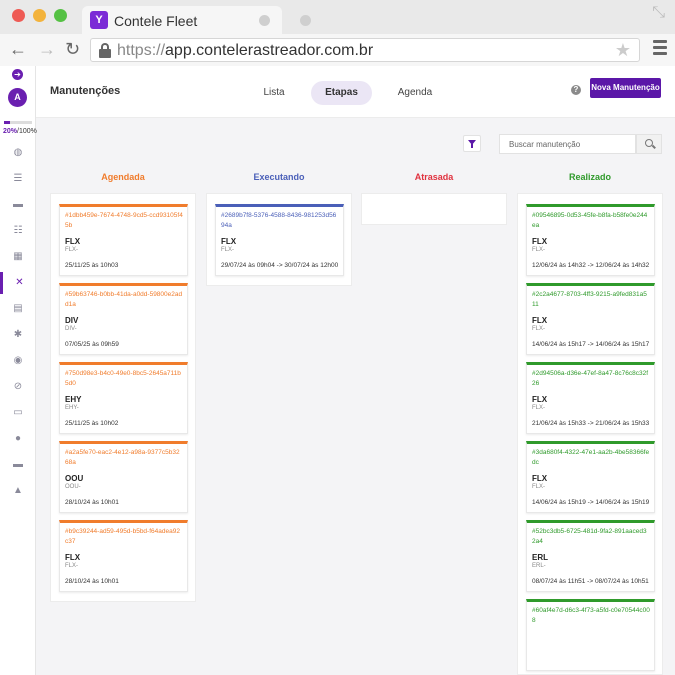 The height and width of the screenshot is (675, 675). Describe the element at coordinates (279, 177) in the screenshot. I see `column-header-executando: Executando` at that location.